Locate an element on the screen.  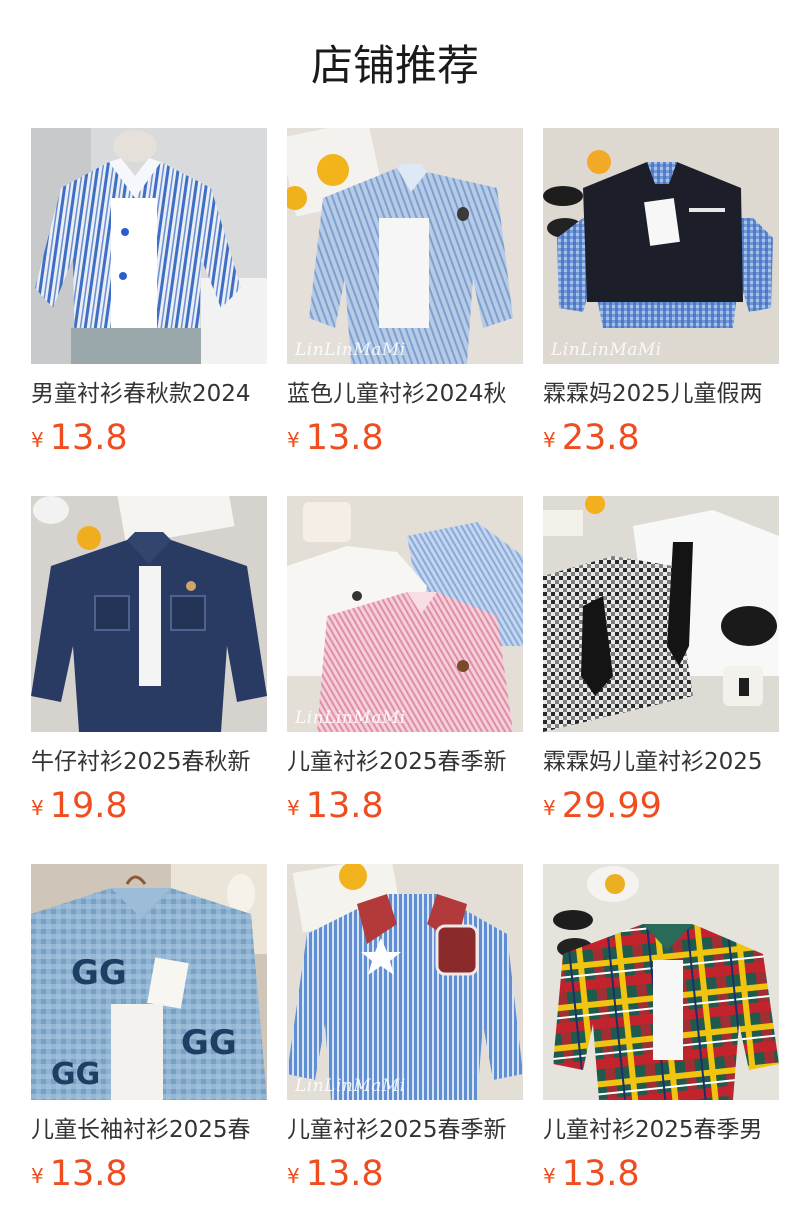
product-price: ¥29.99 is located at coordinates (602, 806).